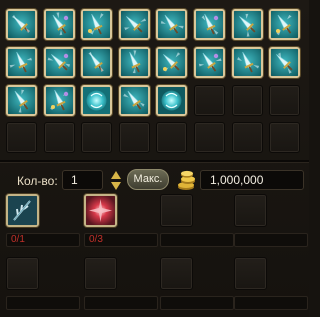 This screenshot has height=317, width=320. I want to click on dagger-weapon-icon, so click(59, 24).